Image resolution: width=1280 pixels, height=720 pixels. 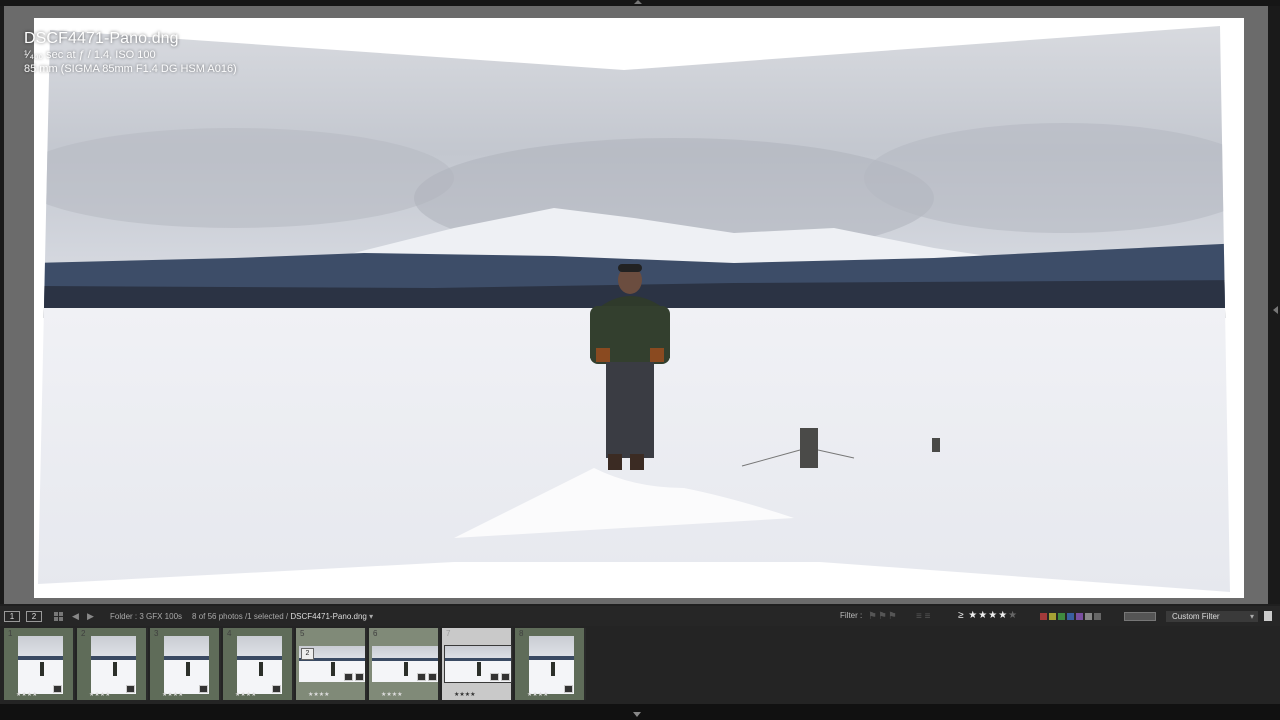 What do you see at coordinates (1275, 310) in the screenshot?
I see `expand-left-icon` at bounding box center [1275, 310].